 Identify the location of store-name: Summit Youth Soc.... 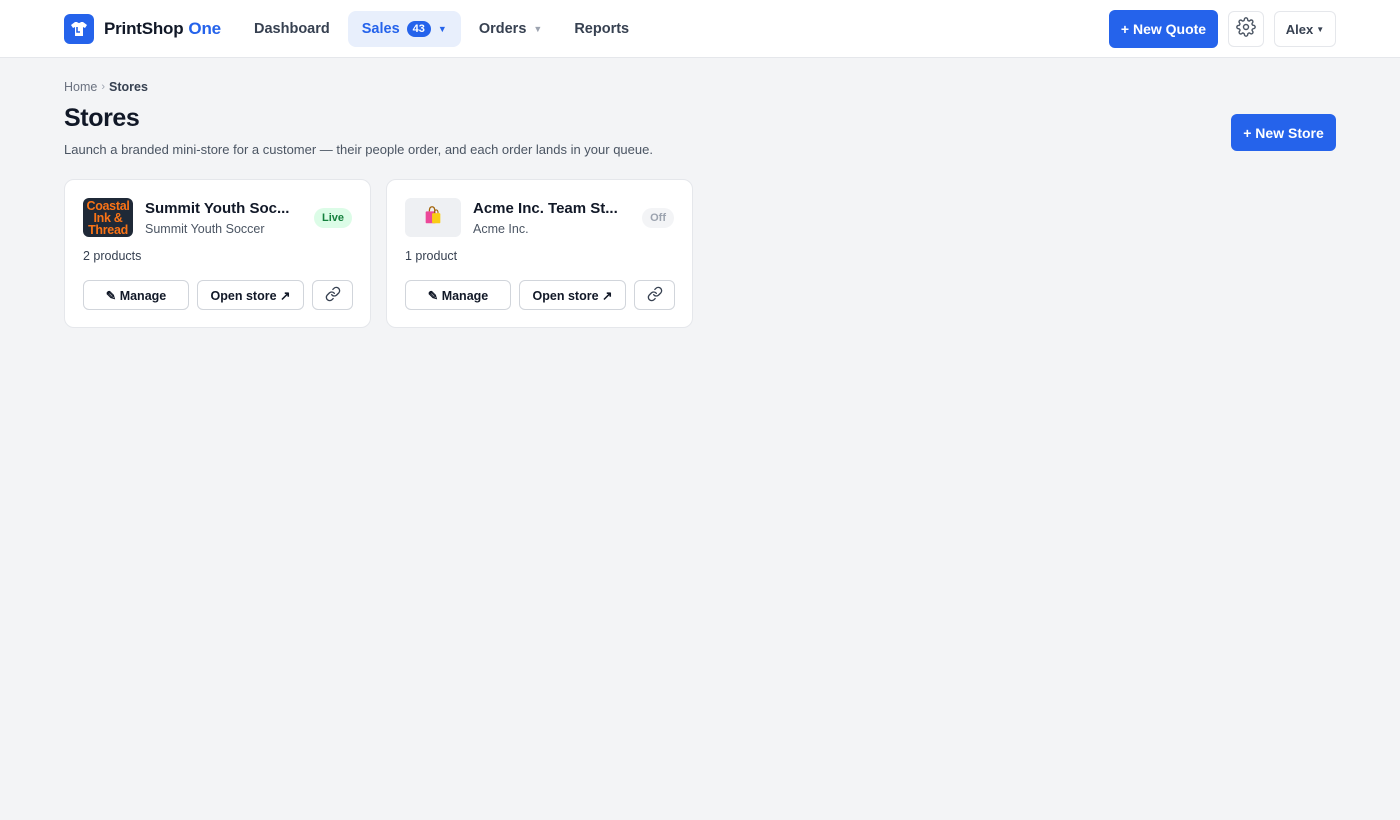
(217, 208).